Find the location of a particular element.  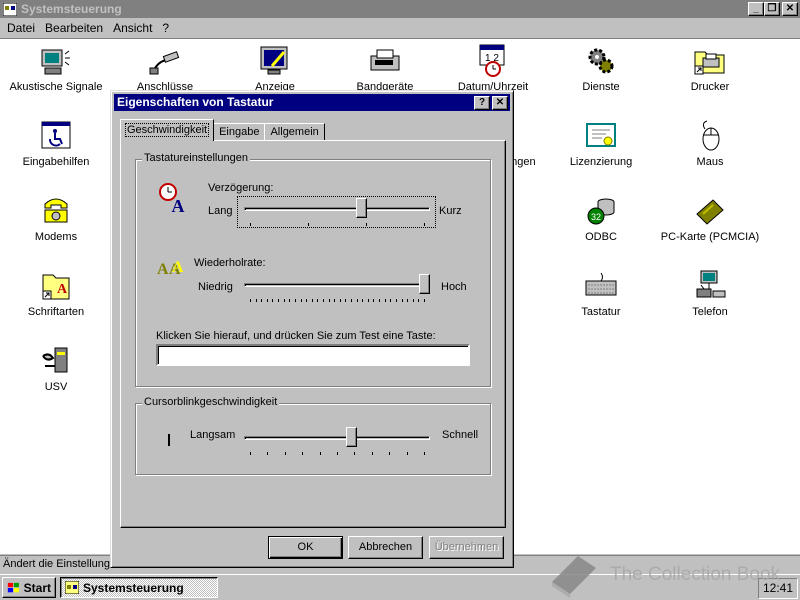

test-input is located at coordinates (313, 355).